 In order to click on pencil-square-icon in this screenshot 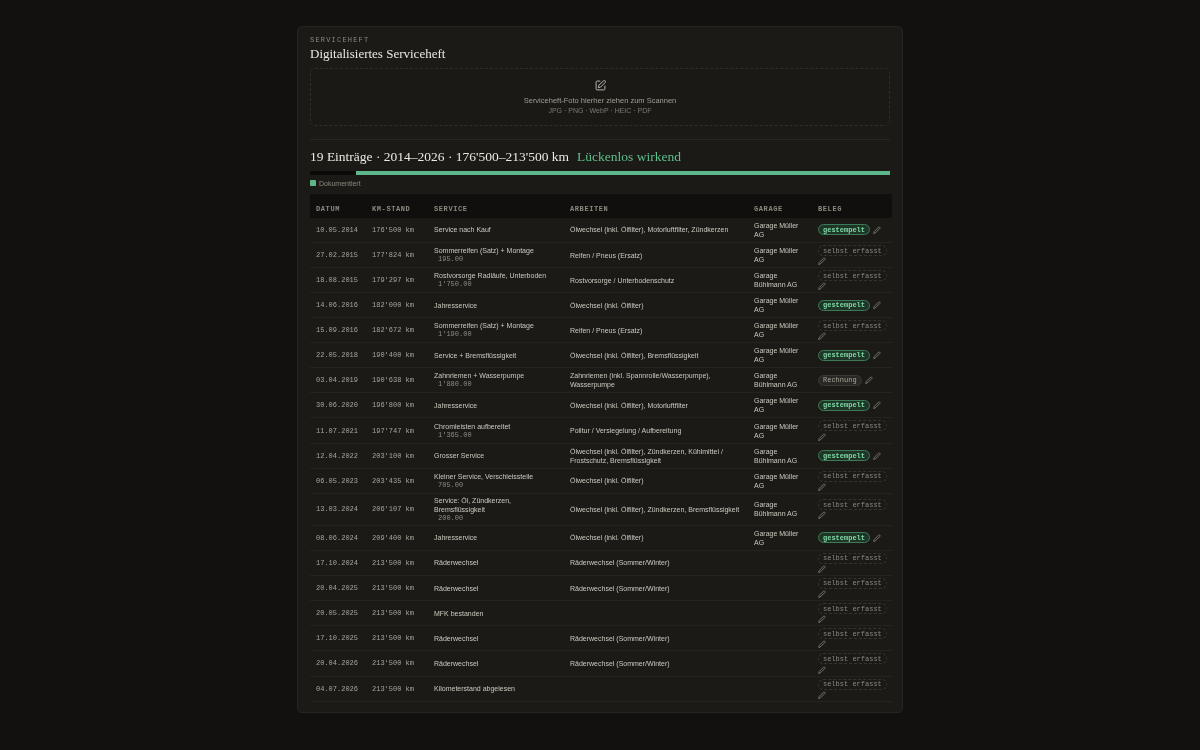, I will do `click(600, 85)`.